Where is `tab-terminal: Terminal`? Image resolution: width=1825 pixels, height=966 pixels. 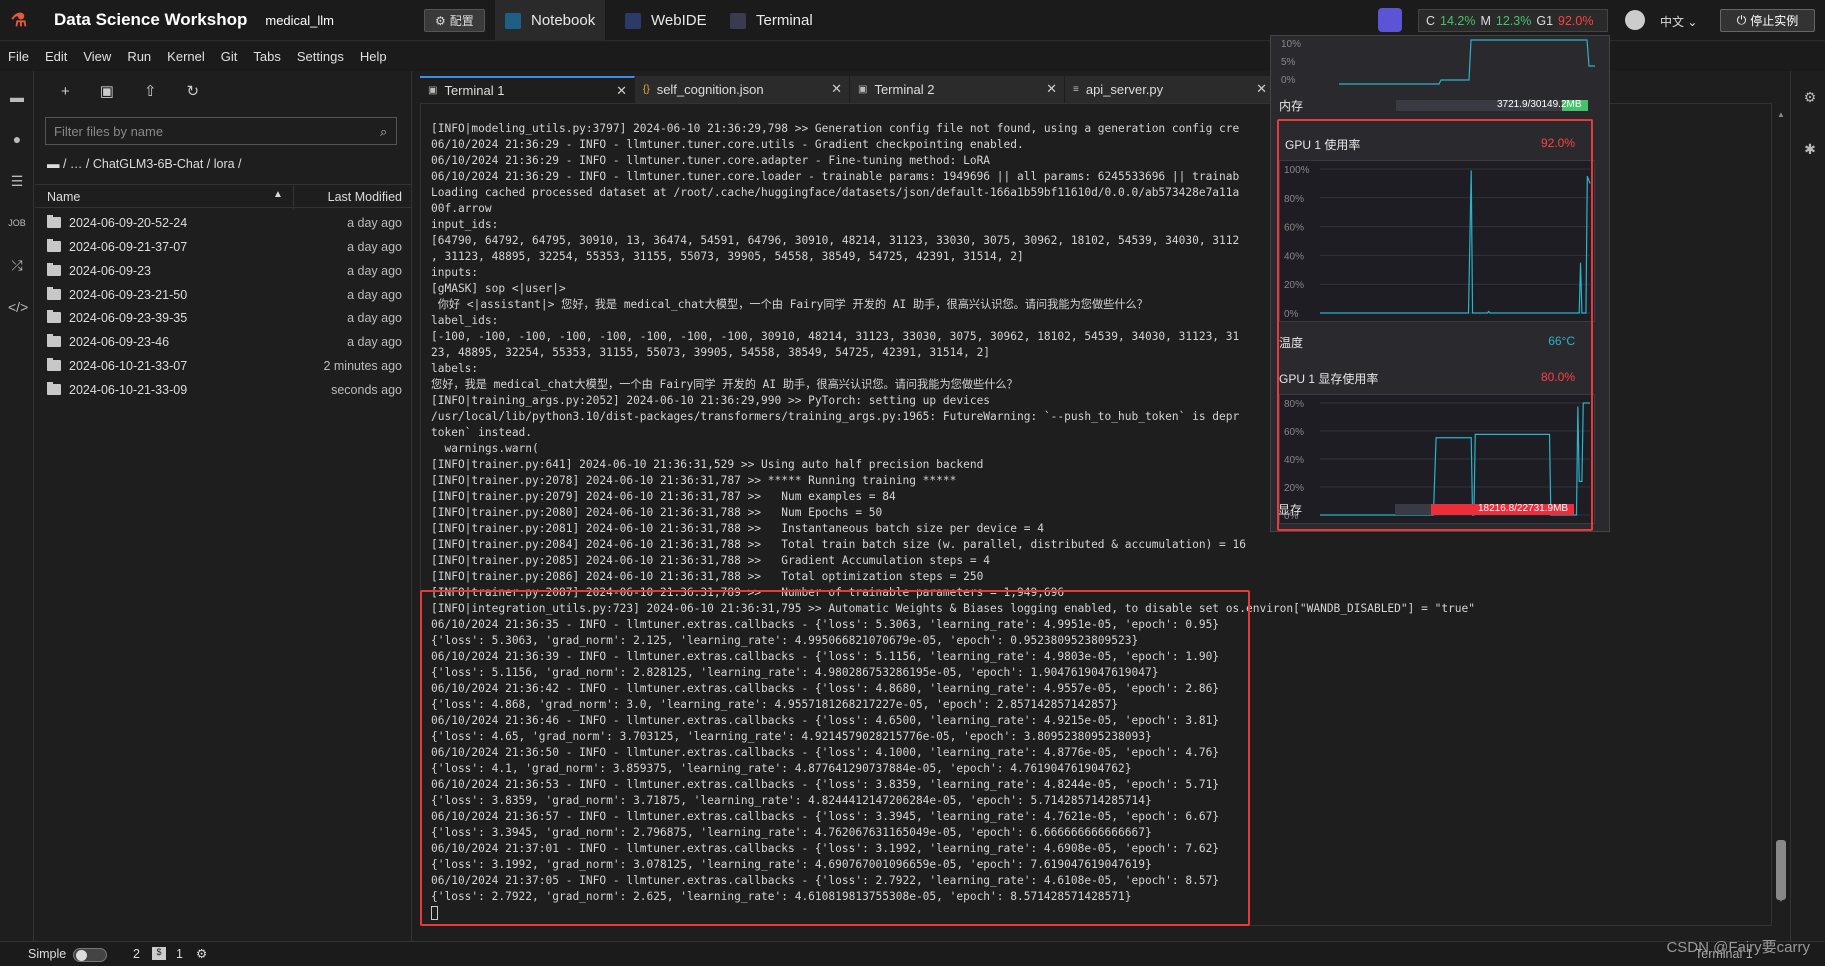 tab-terminal: Terminal is located at coordinates (771, 20).